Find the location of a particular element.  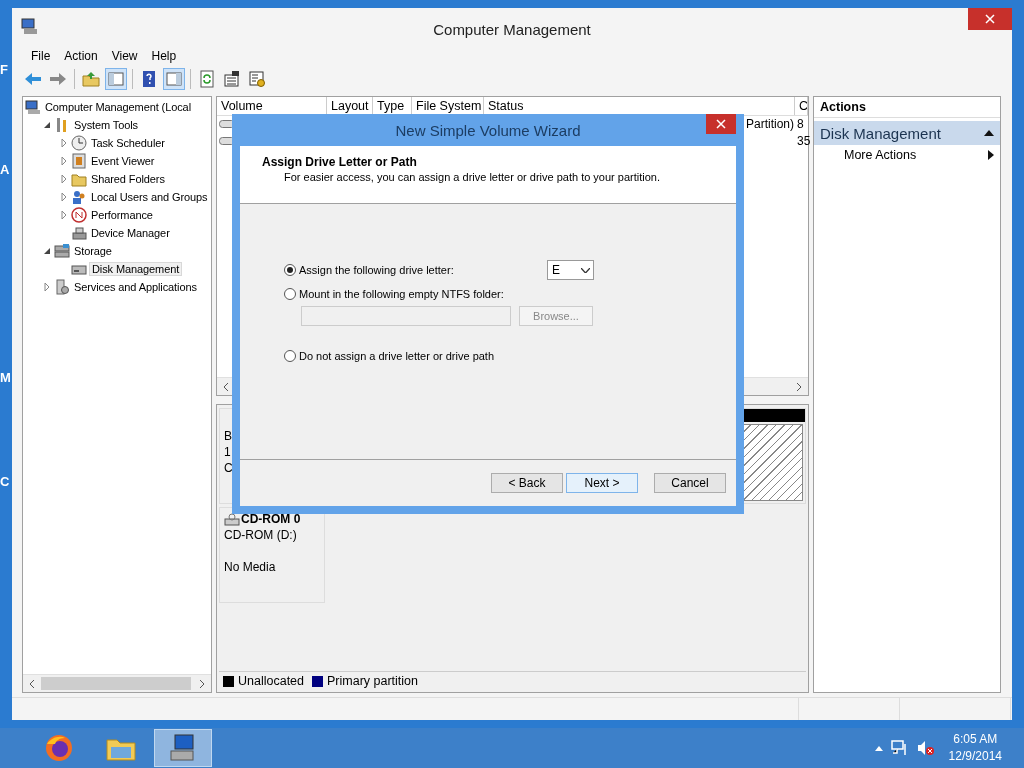

menu-item: View is located at coordinates (124, 56).